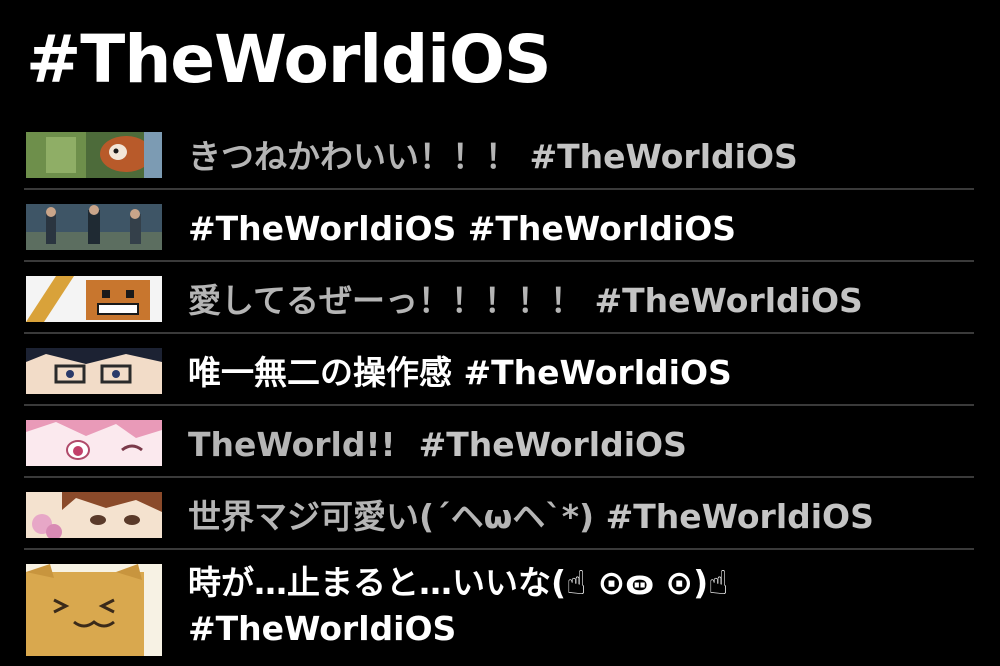  What do you see at coordinates (458, 582) in the screenshot?
I see `tweet-body: 時が…止まると…いいな(☝︎ ⊙ꙫ ⊙)☝︎` at bounding box center [458, 582].